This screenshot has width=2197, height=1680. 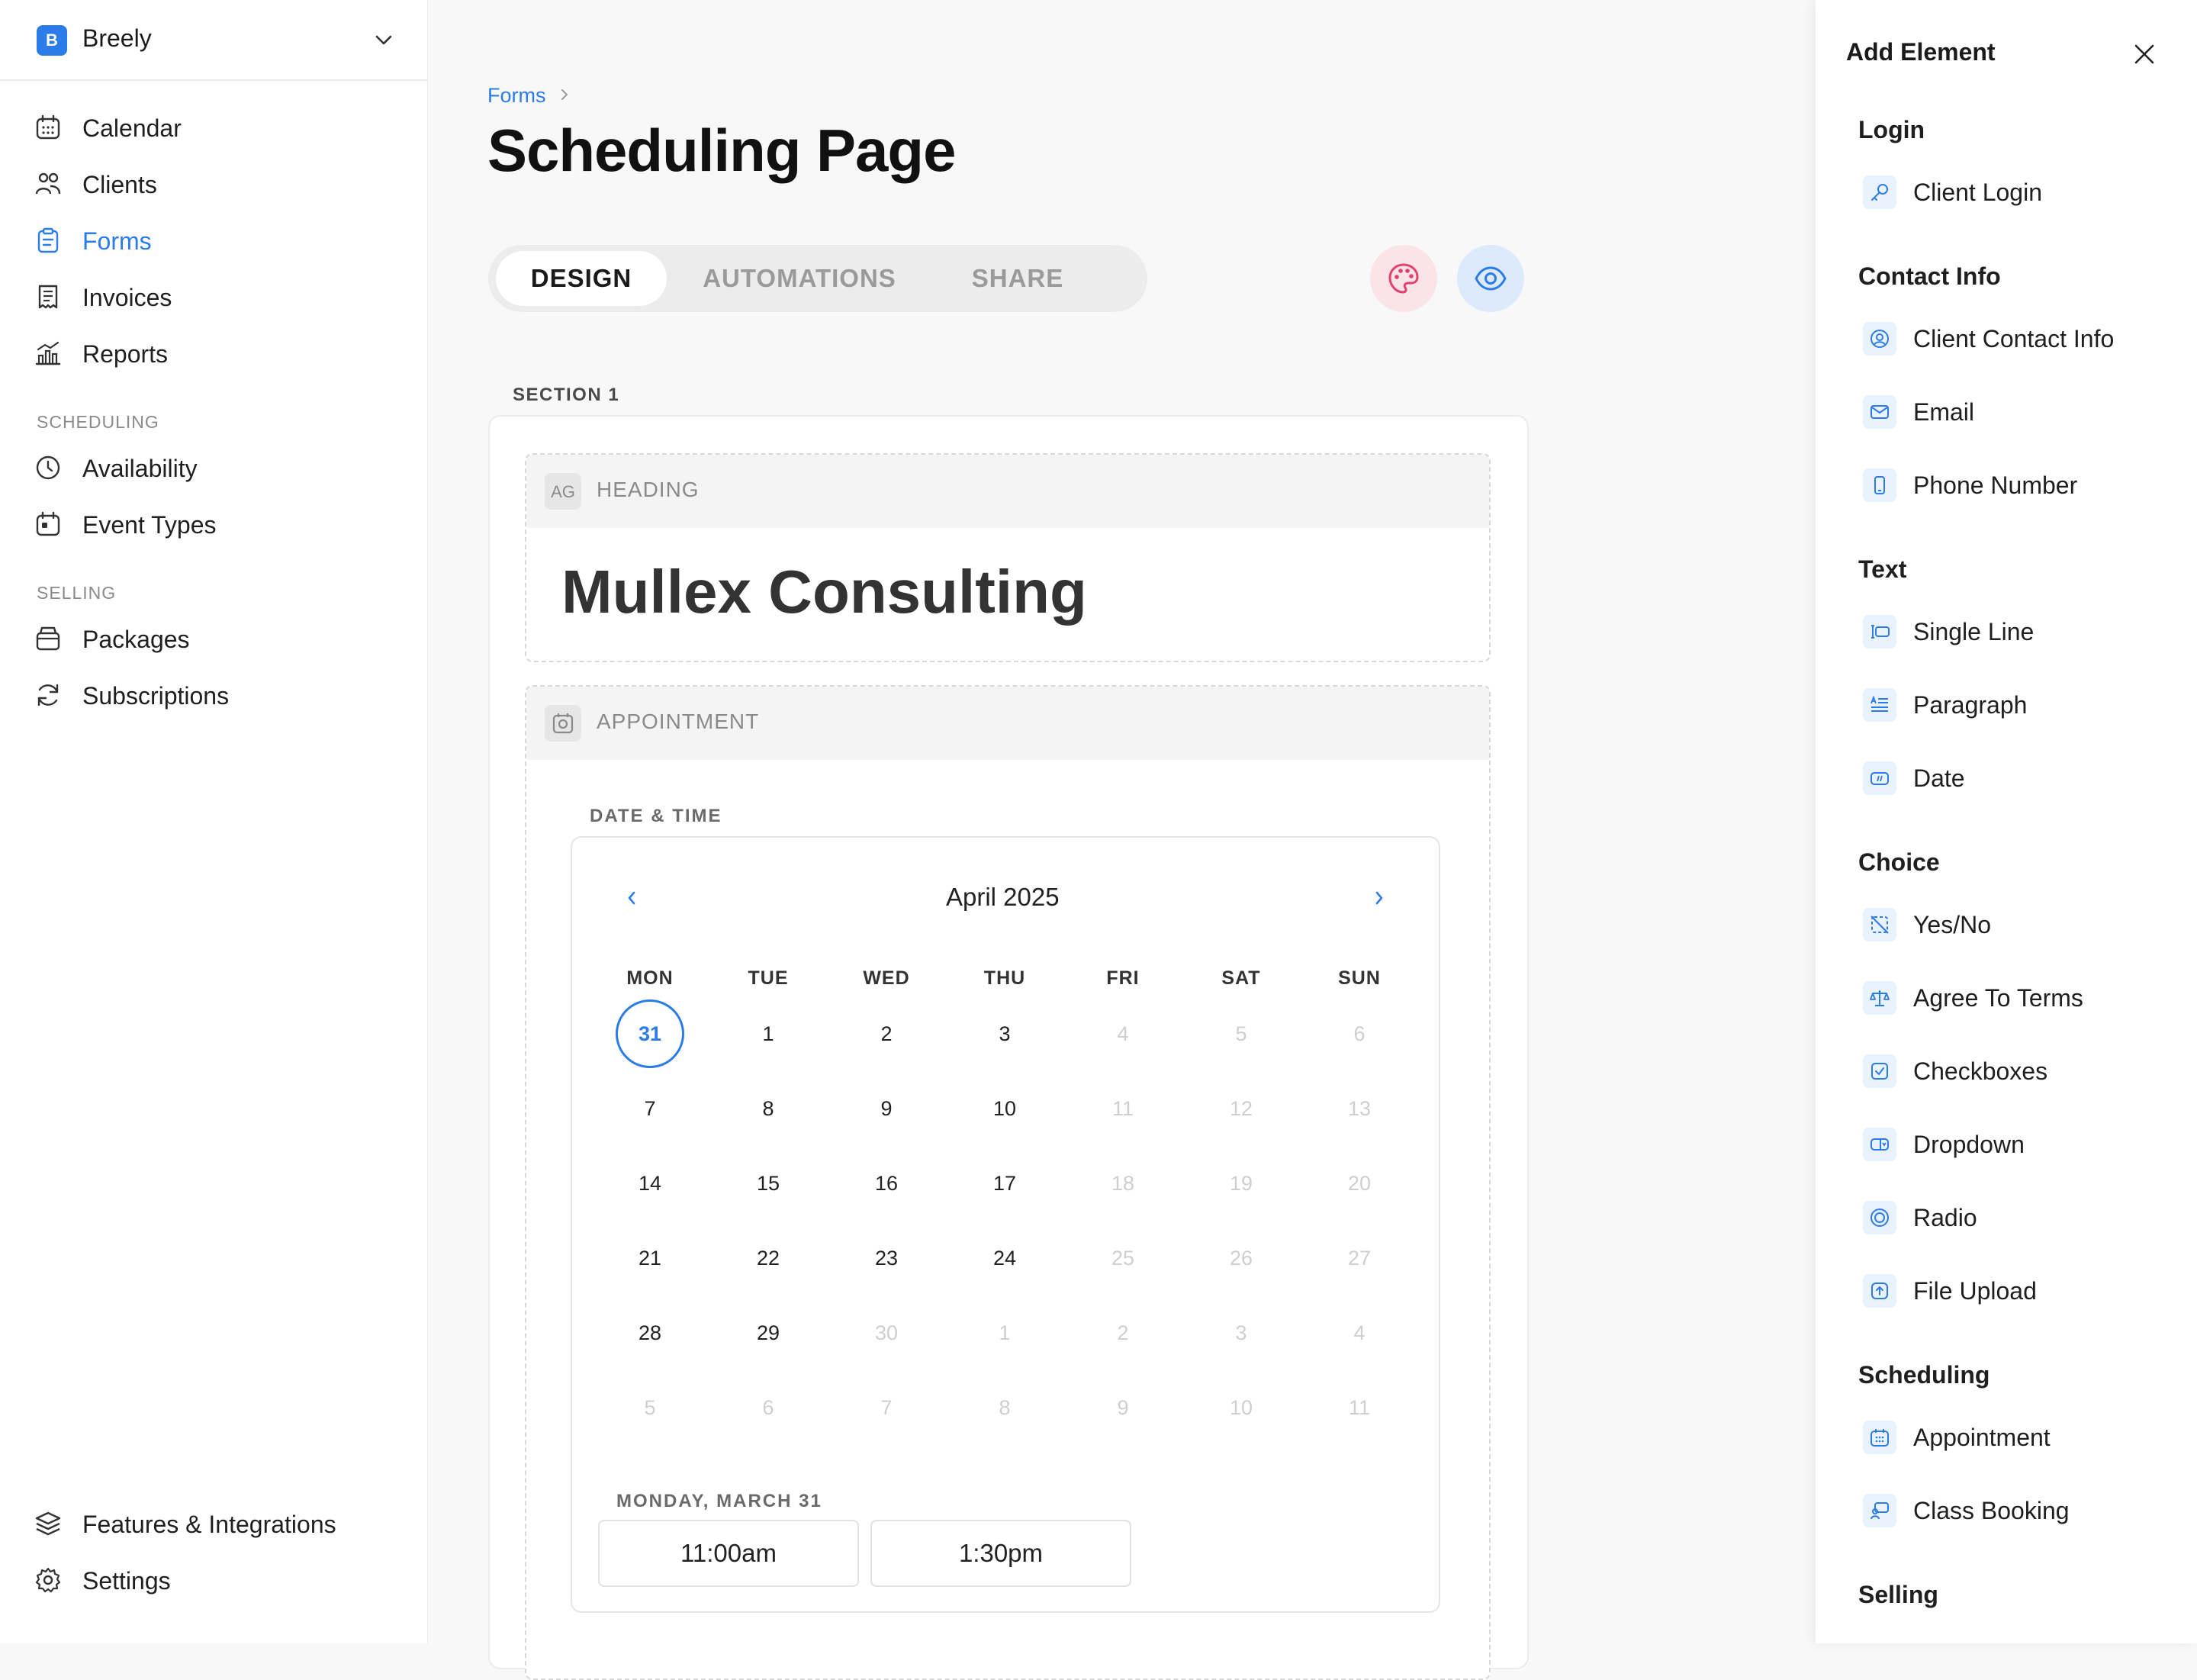 I want to click on tab-share: SHARE, so click(x=1017, y=279).